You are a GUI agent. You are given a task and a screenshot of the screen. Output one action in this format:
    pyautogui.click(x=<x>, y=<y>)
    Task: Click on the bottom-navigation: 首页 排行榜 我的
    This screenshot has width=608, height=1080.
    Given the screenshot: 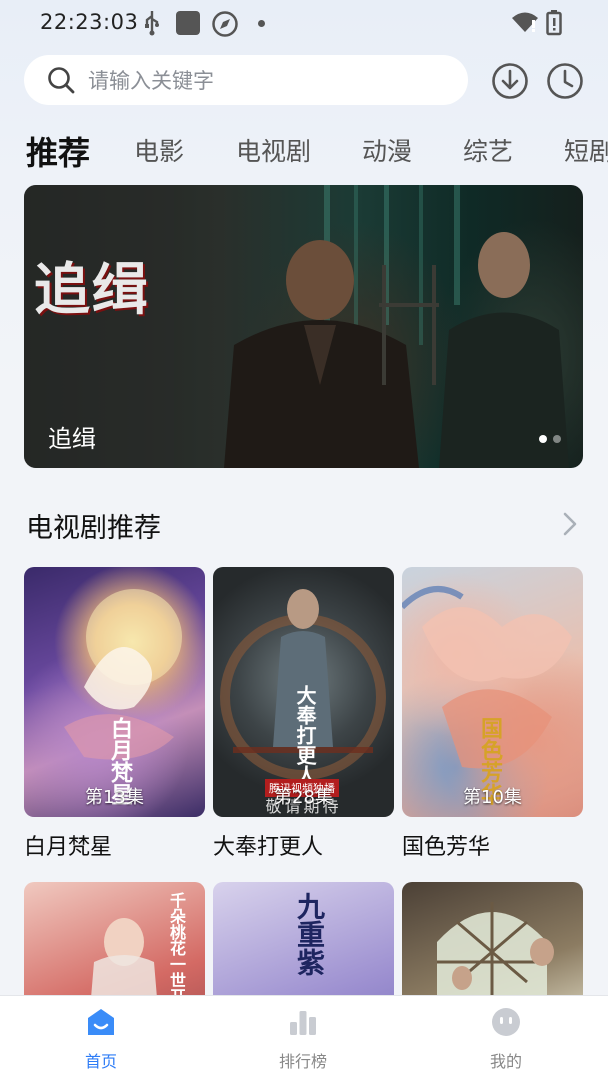 What is the action you would take?
    pyautogui.click(x=304, y=1037)
    